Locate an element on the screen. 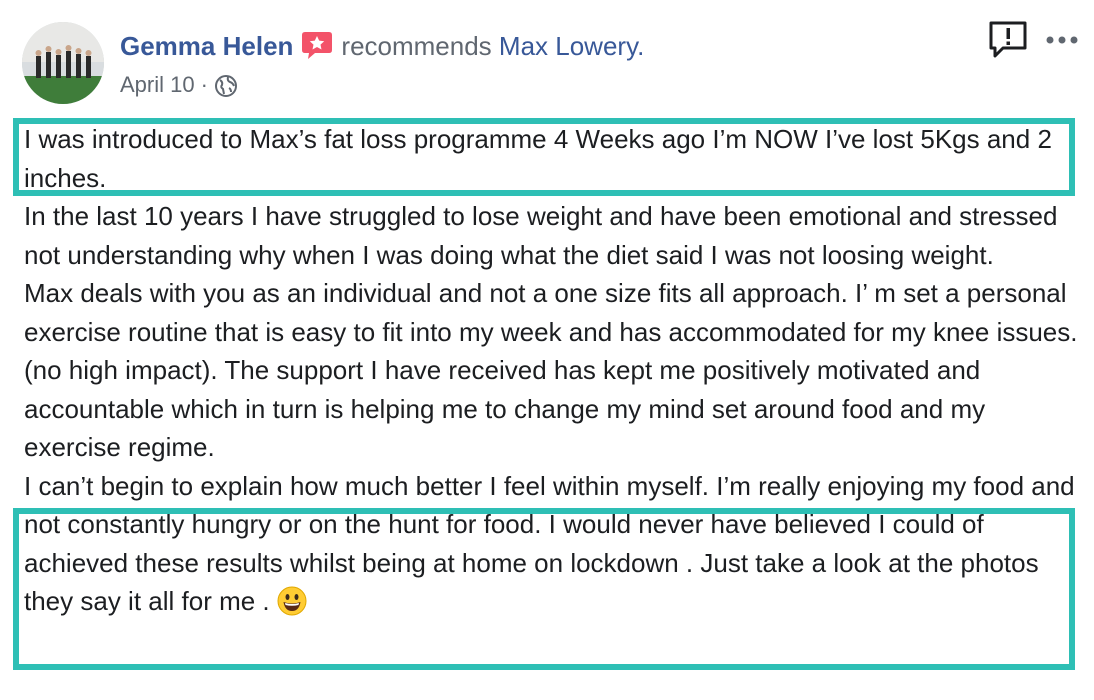  page-name-link: Max Lowery. is located at coordinates (571, 46).